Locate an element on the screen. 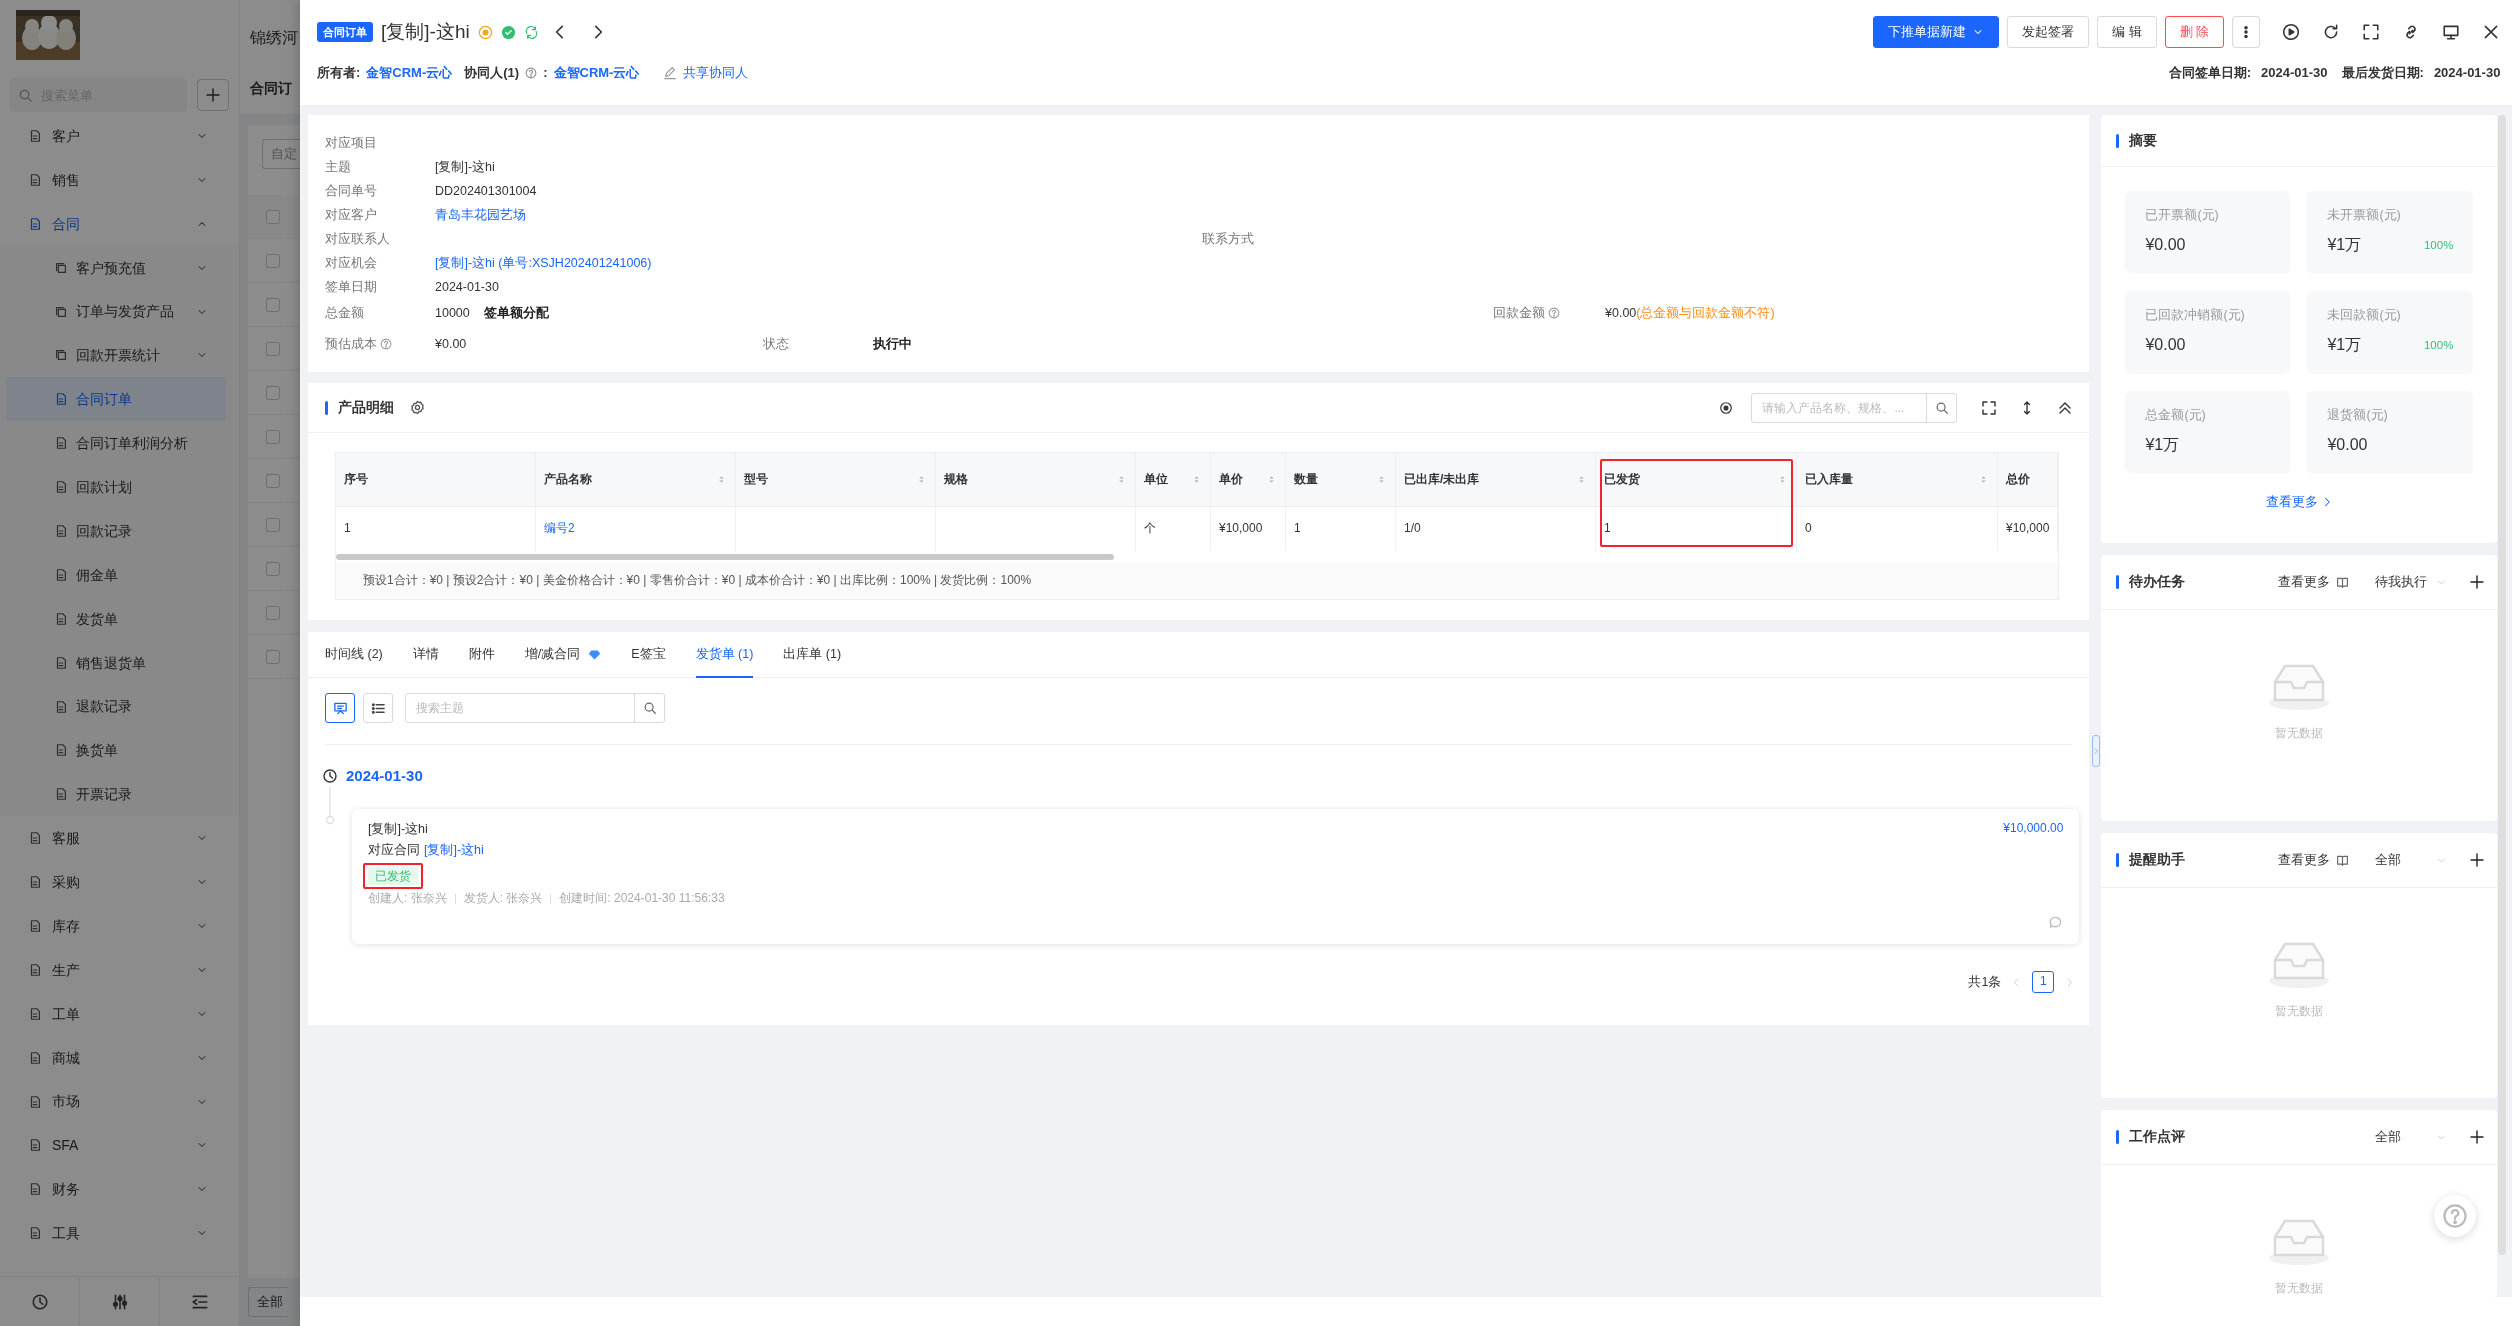 This screenshot has width=2512, height=1326. document-icon is located at coordinates (61, 706).